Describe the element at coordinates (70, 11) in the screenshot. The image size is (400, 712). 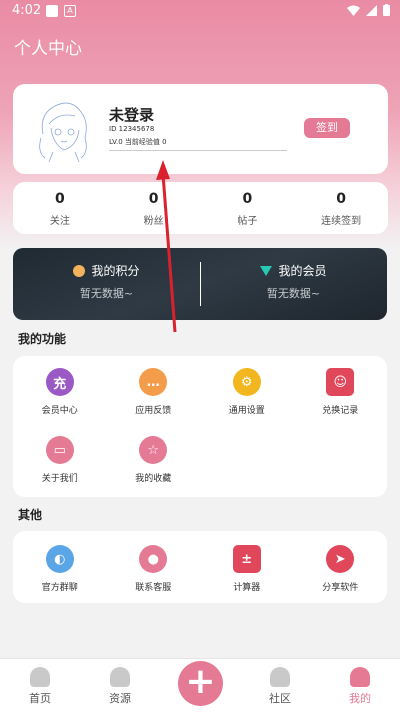
I see `app-notification-icon: A` at that location.